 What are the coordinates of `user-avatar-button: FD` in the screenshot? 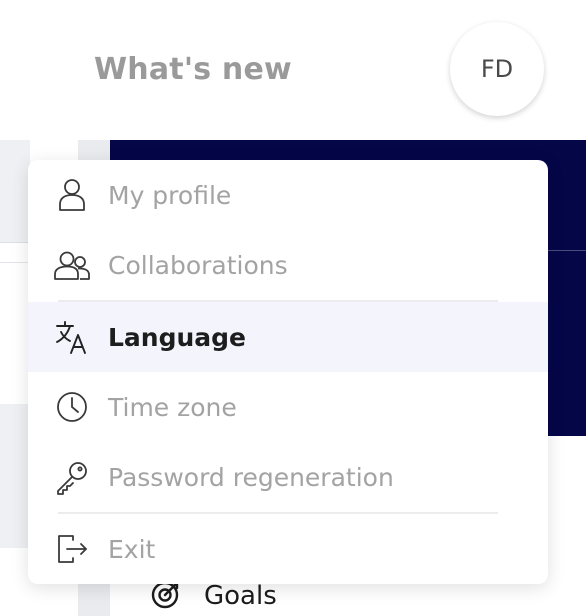 It's located at (497, 69).